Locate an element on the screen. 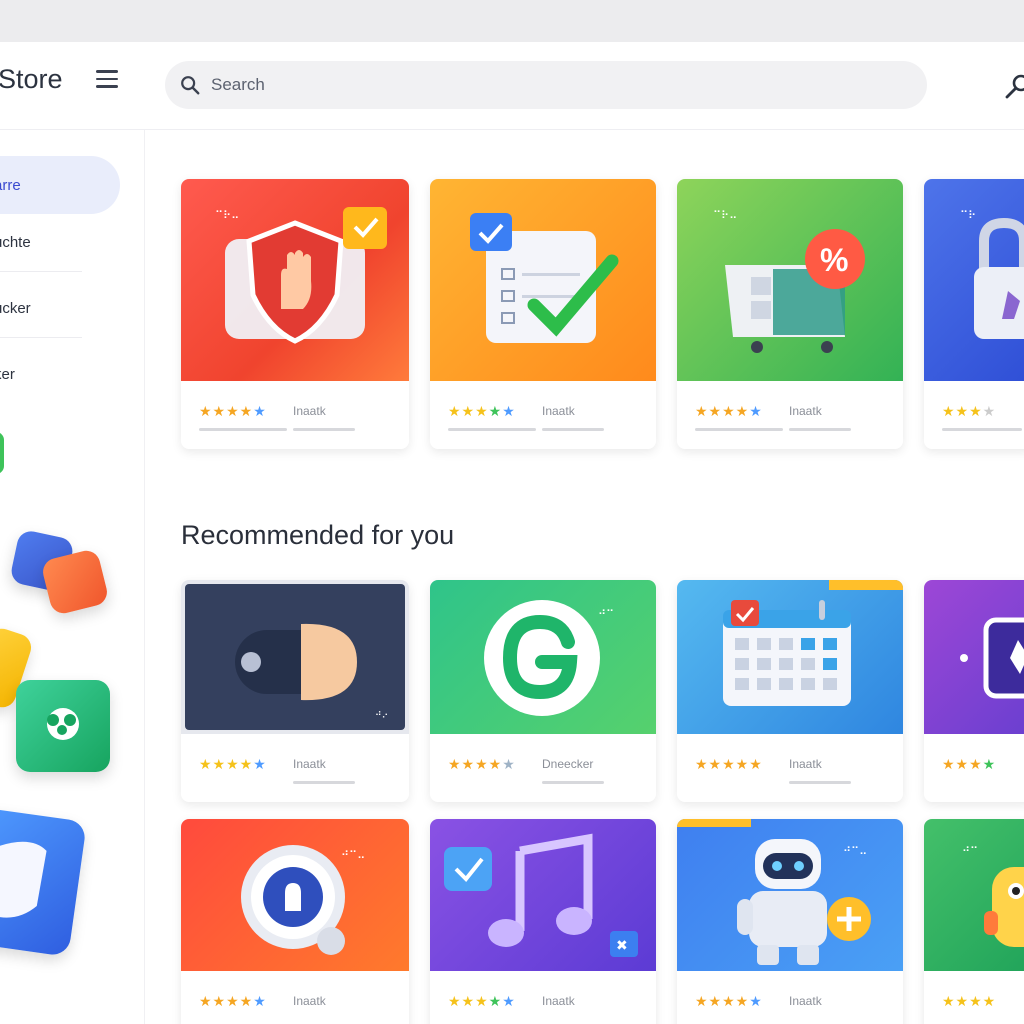 The image size is (1024, 1024). featured-card: ⠉⠗ ★★★★ is located at coordinates (974, 314).